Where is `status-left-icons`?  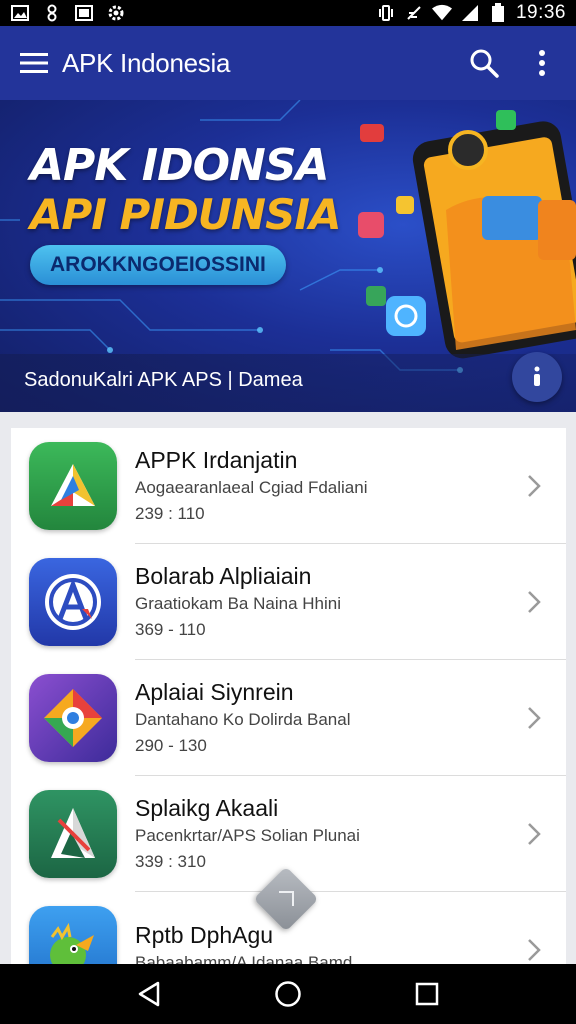 status-left-icons is located at coordinates (68, 13).